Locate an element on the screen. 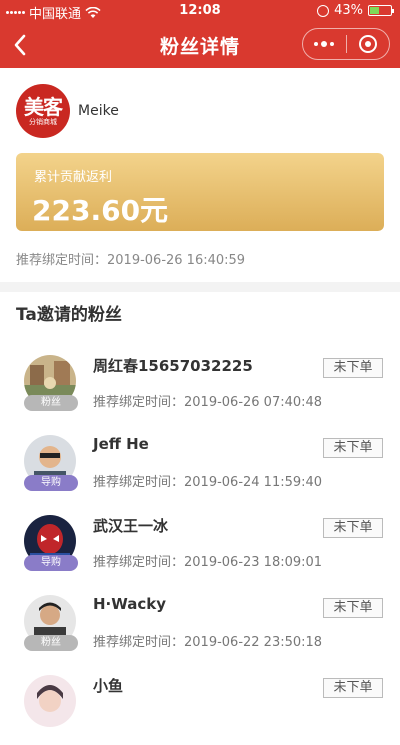  mini-program-capsule is located at coordinates (346, 44).